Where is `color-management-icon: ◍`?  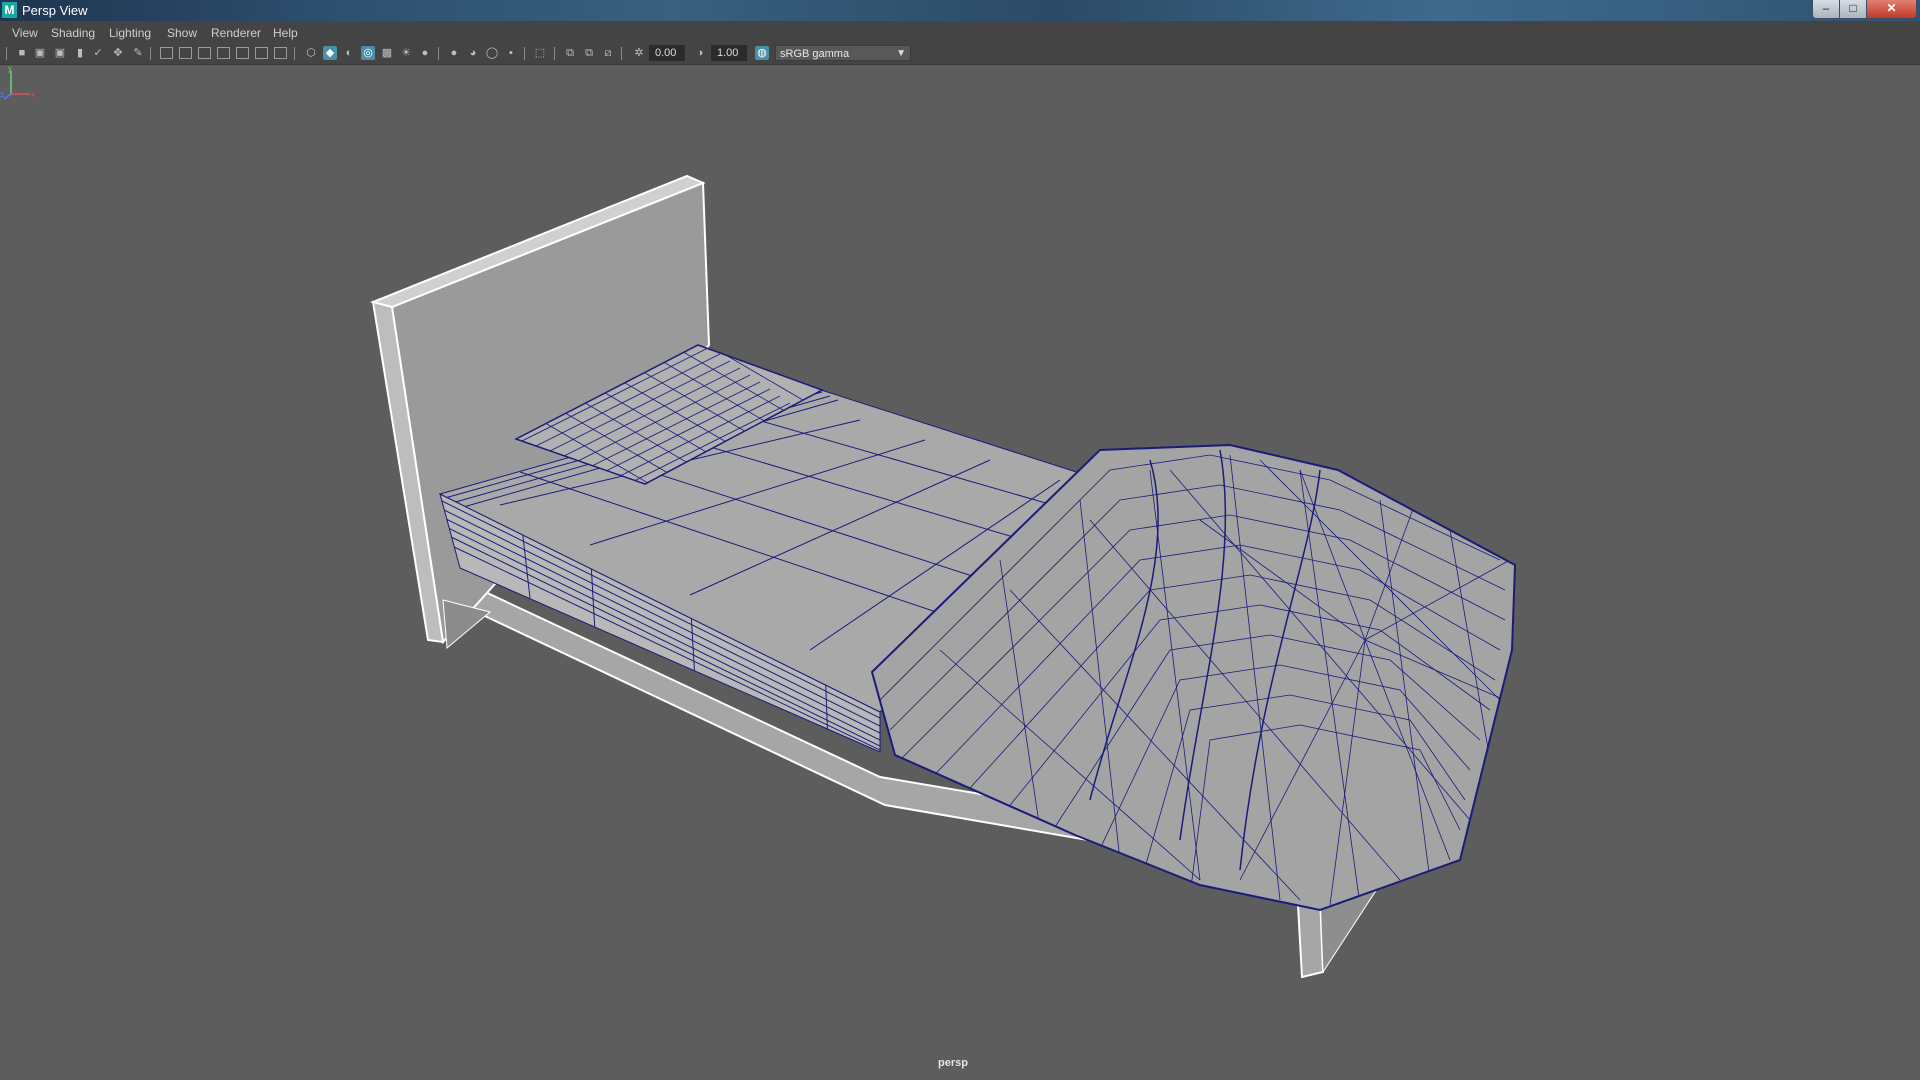 color-management-icon: ◍ is located at coordinates (762, 53).